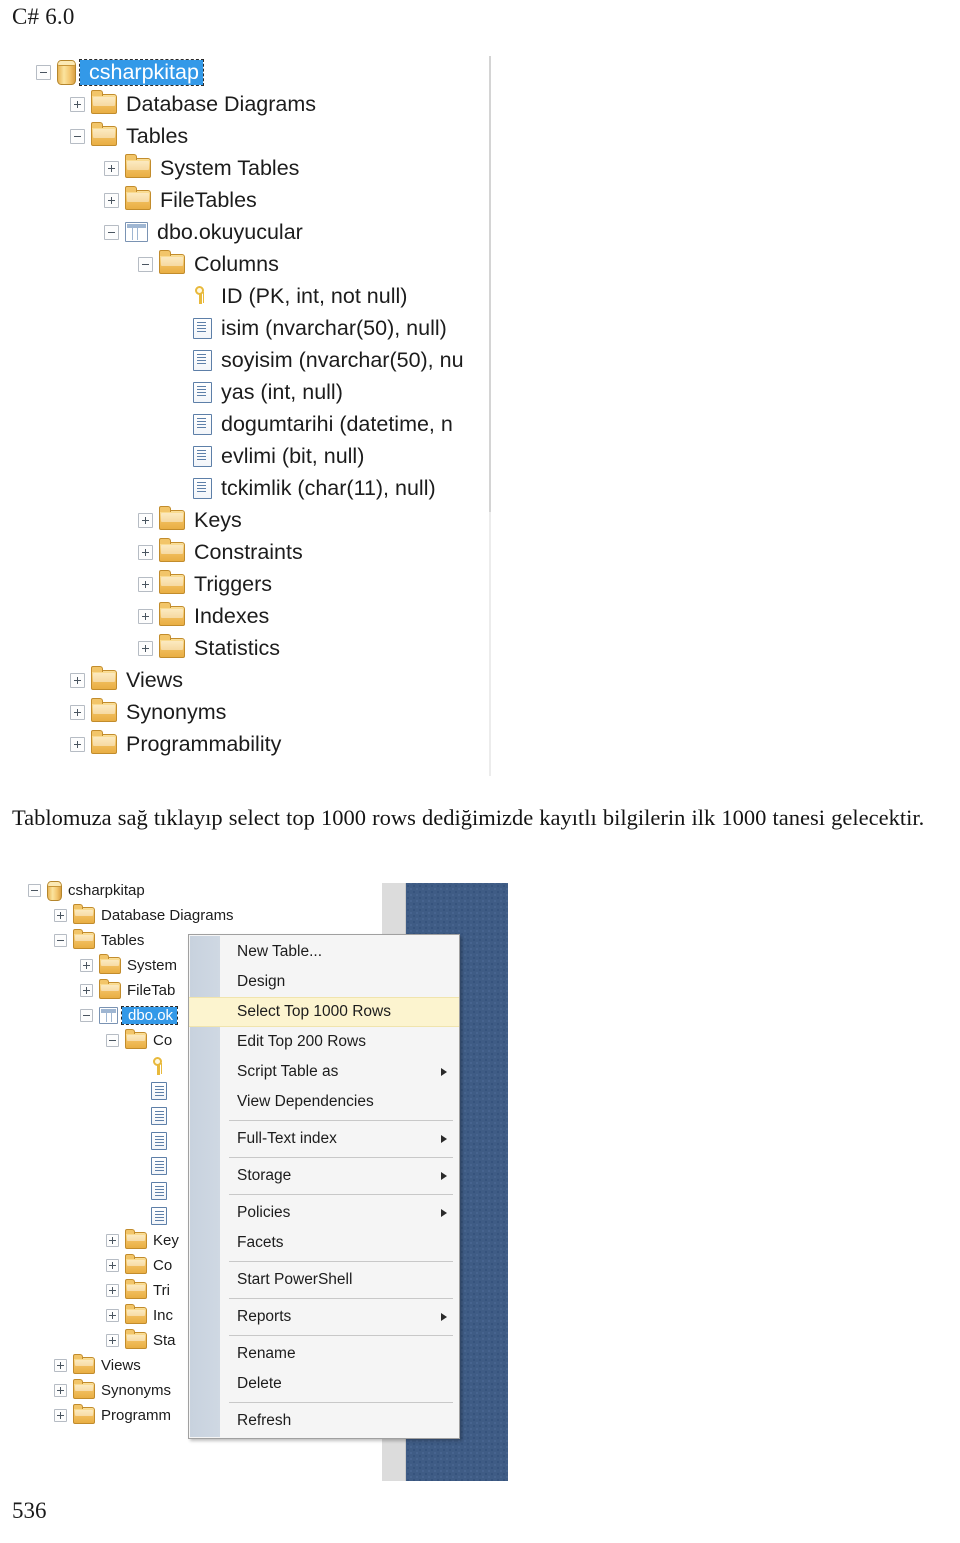 This screenshot has width=960, height=1543. What do you see at coordinates (271, 424) in the screenshot?
I see `tree-node: dogumtarihi (datetime, n` at bounding box center [271, 424].